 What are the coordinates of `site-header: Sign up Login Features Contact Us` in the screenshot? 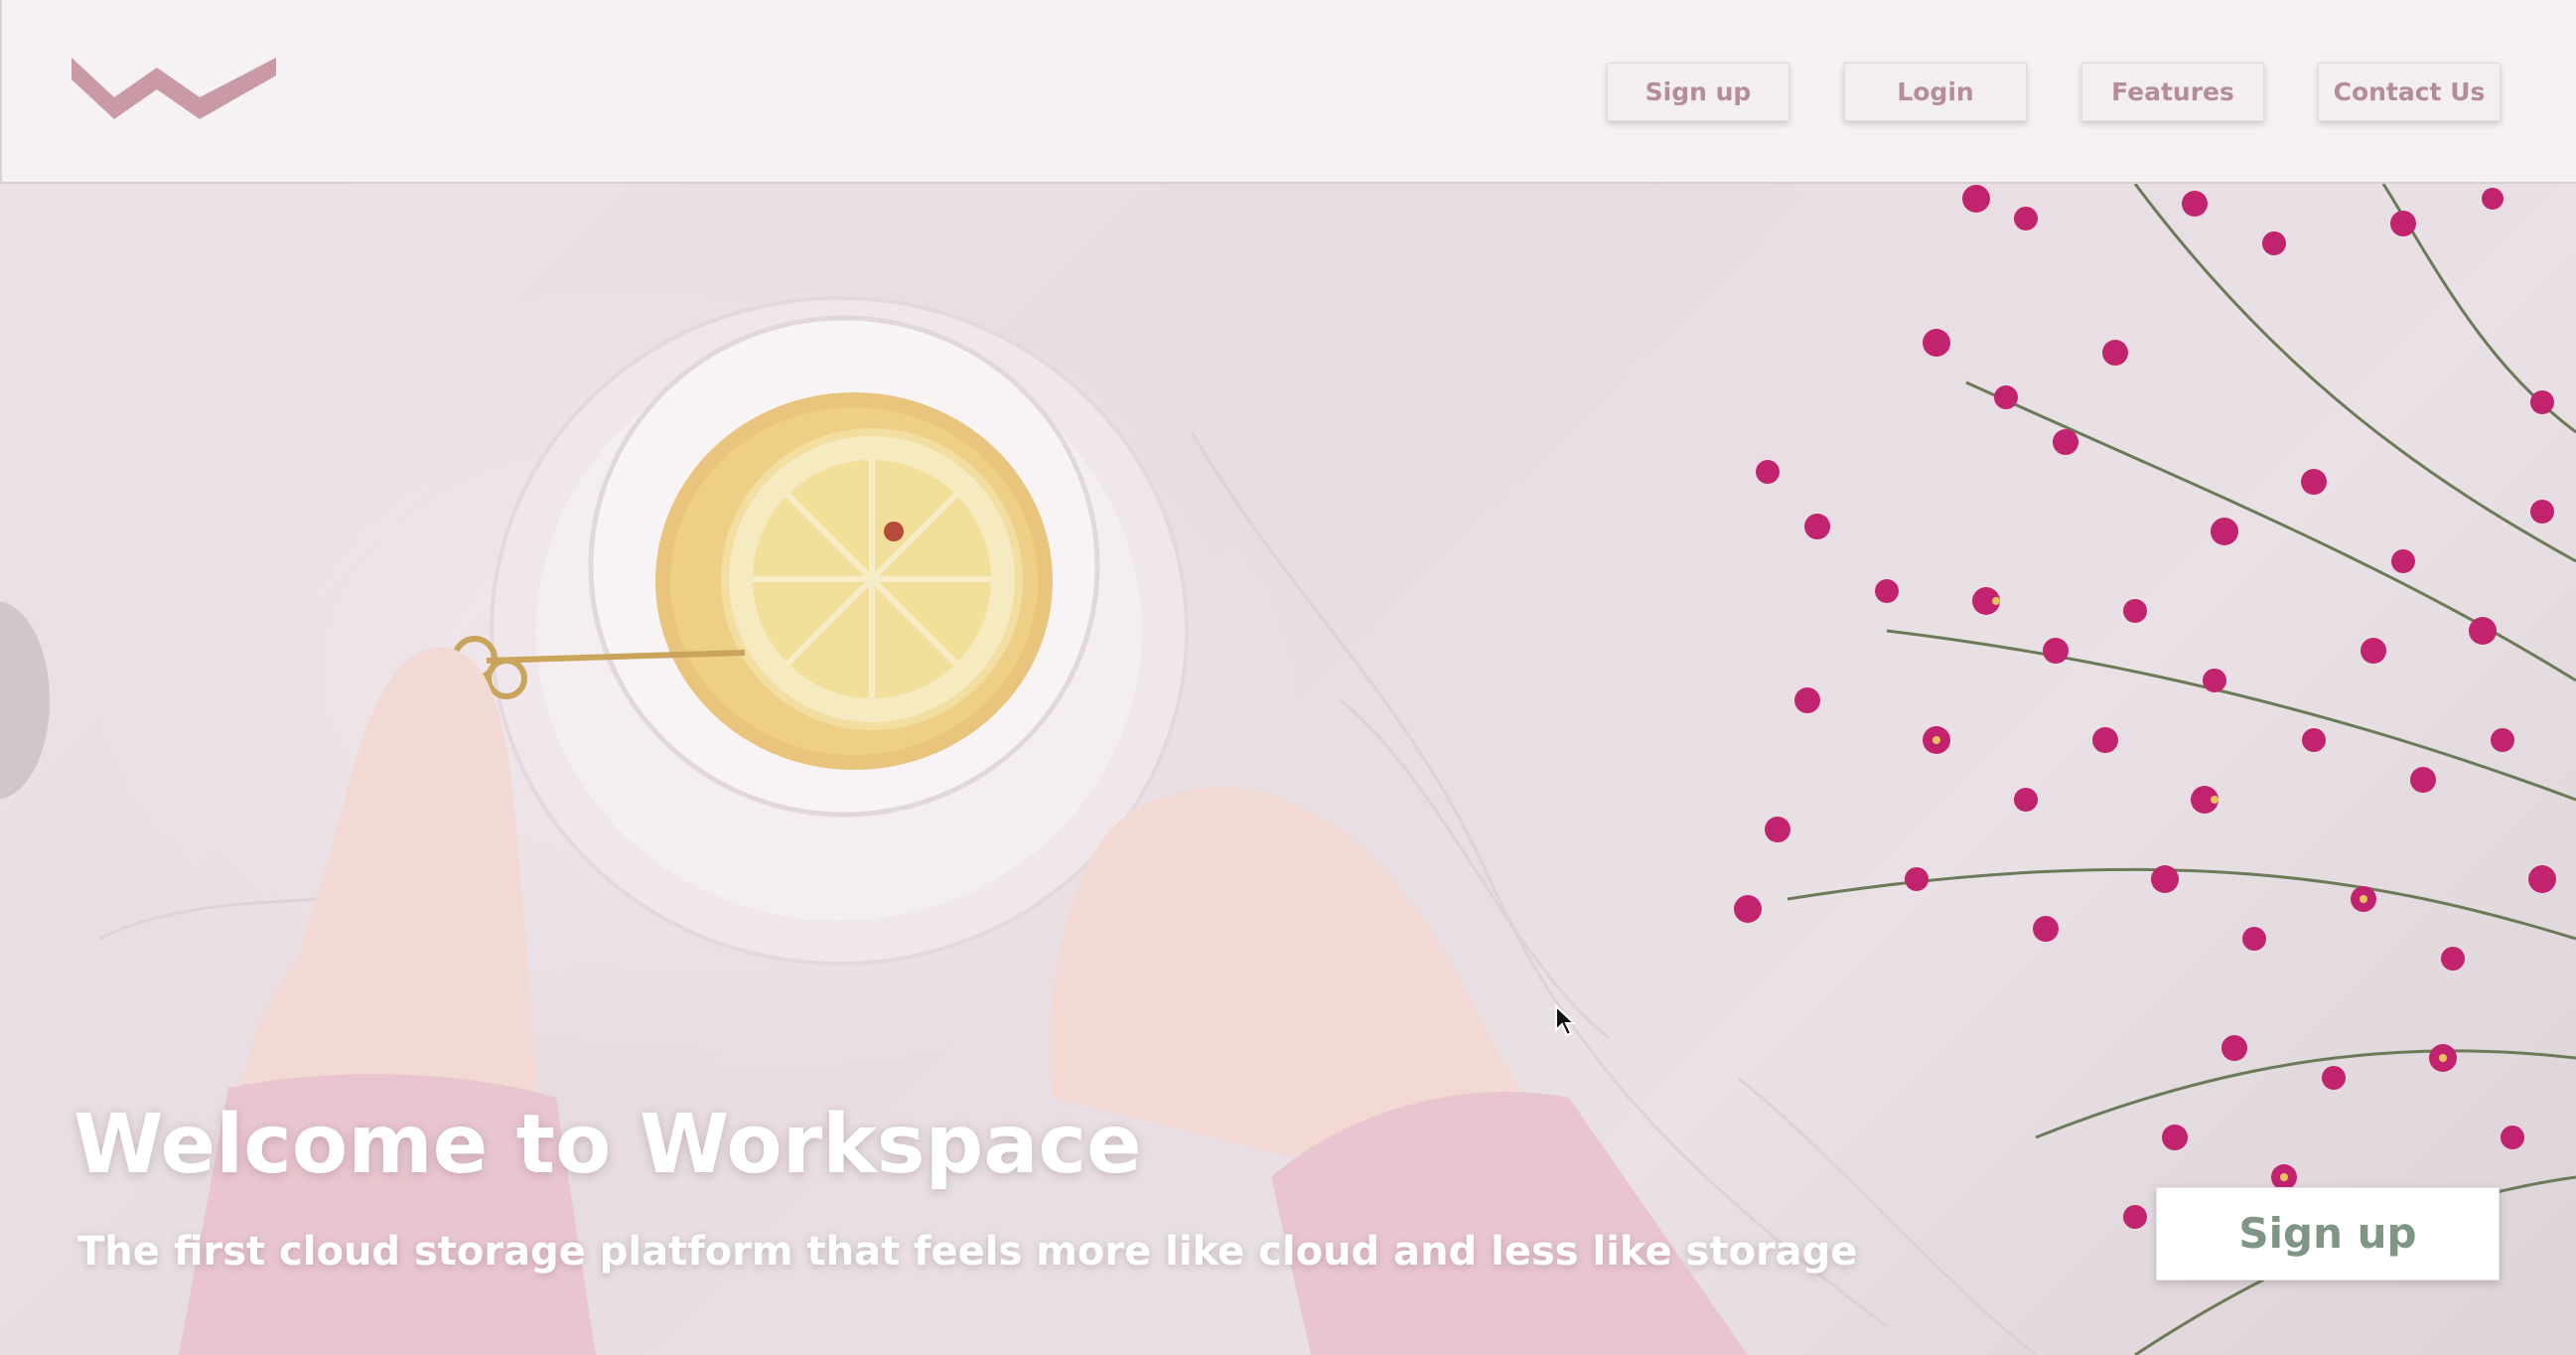 It's located at (1288, 92).